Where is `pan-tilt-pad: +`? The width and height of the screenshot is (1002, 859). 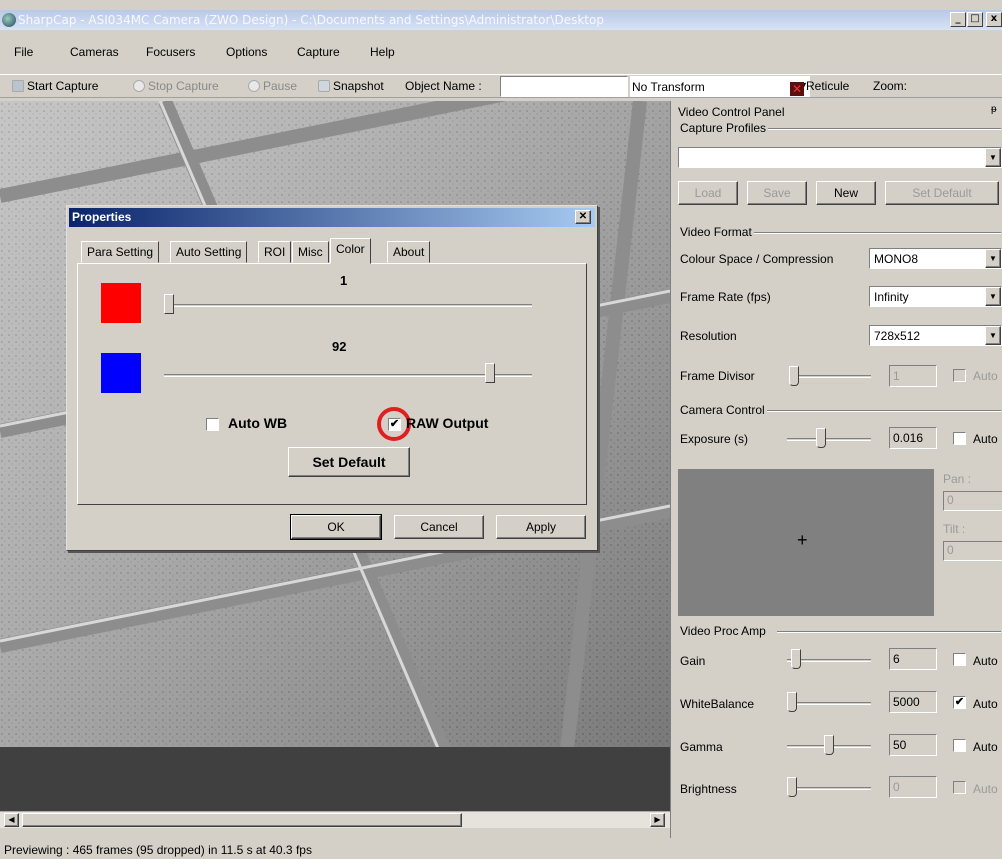
pan-tilt-pad: + is located at coordinates (806, 542).